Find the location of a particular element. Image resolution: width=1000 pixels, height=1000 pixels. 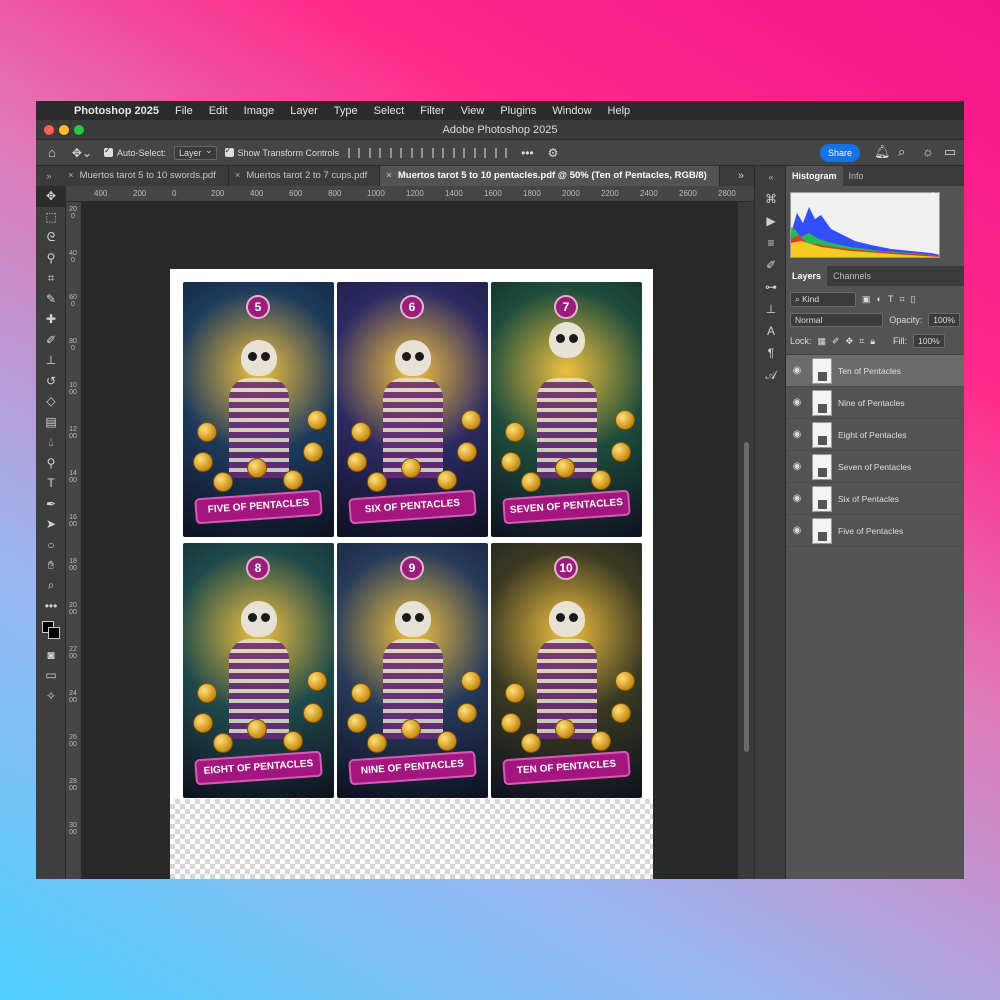

adjustments-panel-icon: ≡ is located at coordinates (771, 243).